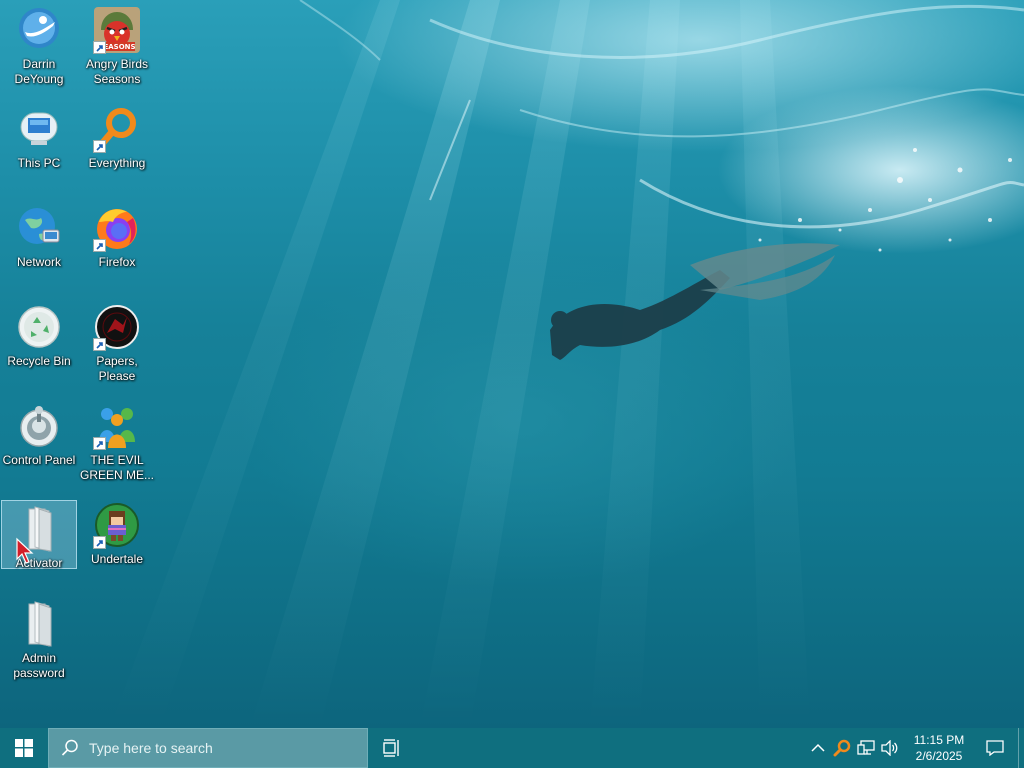 This screenshot has height=768, width=1024. I want to click on desktop-icon-this-pc: This PC, so click(39, 148).